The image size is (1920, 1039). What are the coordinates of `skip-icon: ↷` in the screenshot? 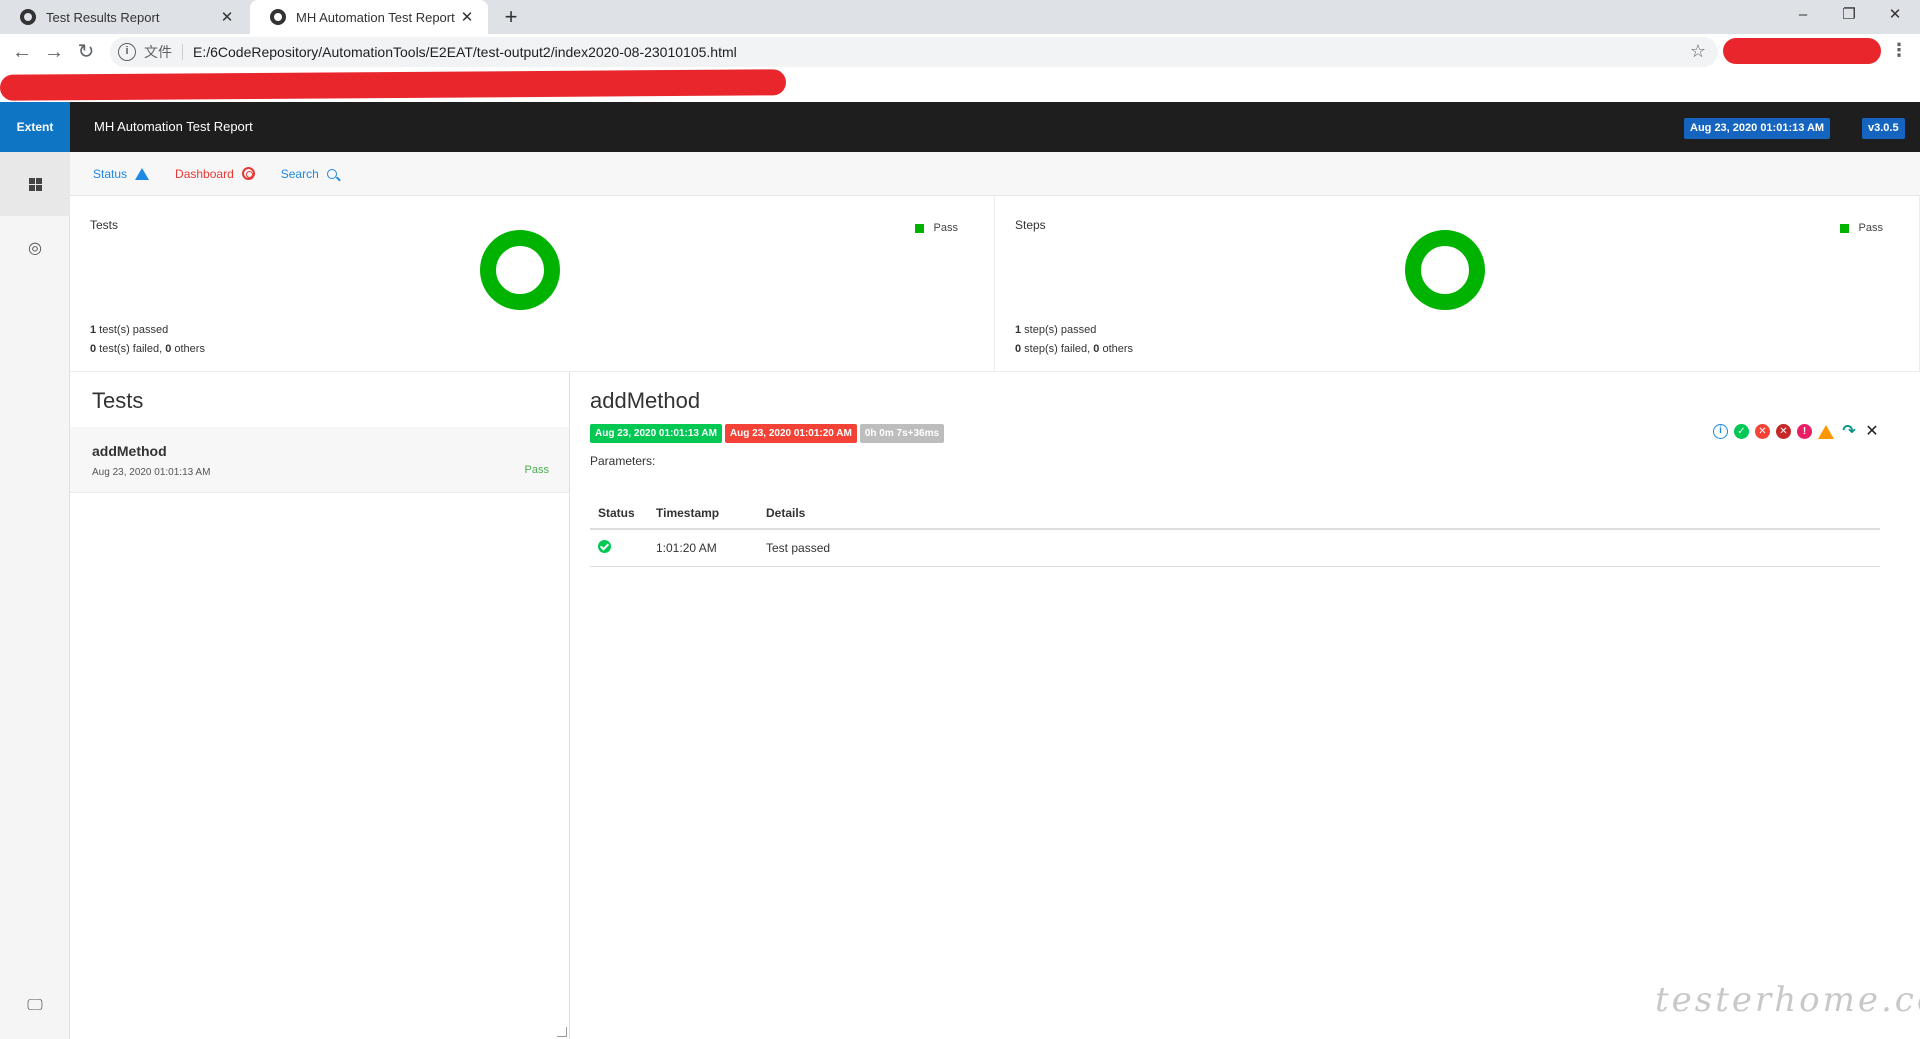 It's located at (1849, 432).